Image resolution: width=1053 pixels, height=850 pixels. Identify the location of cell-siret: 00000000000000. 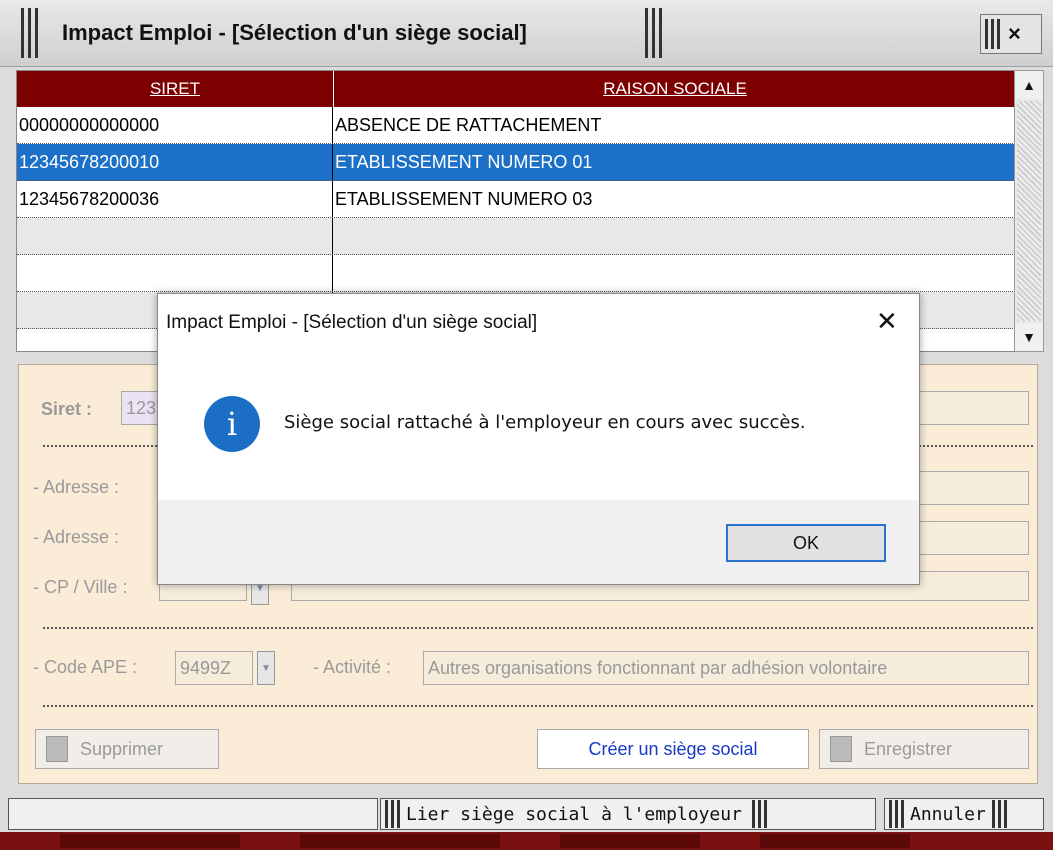
(175, 125).